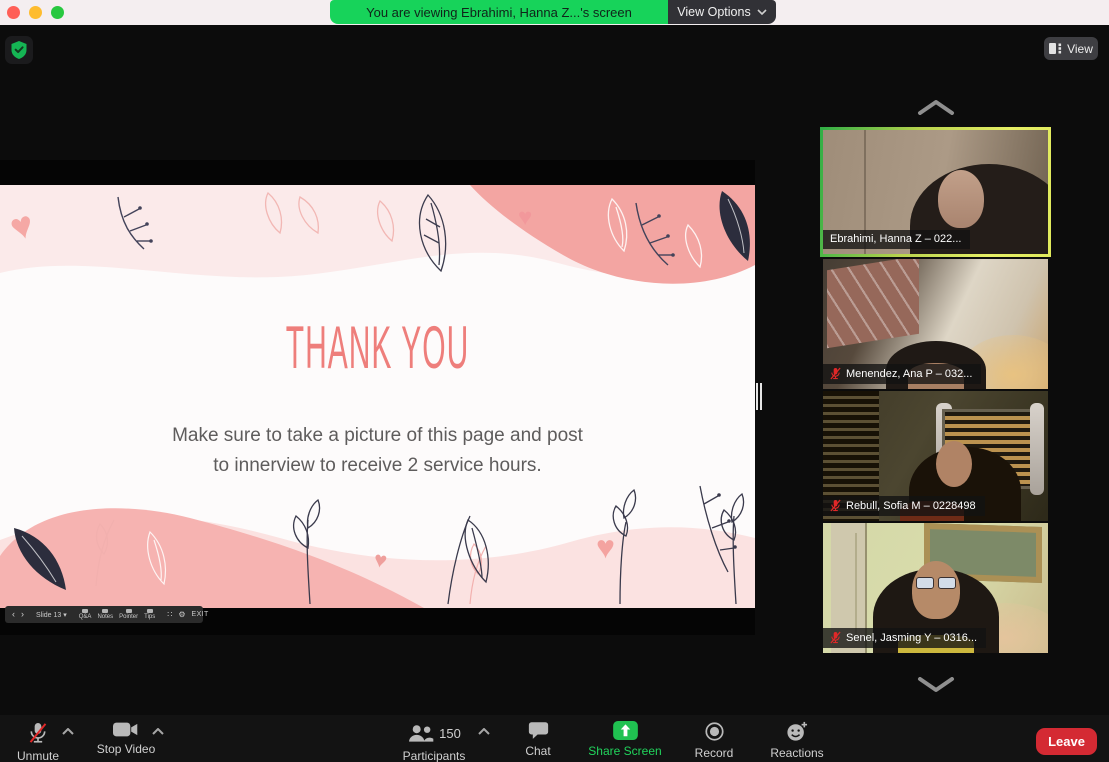 The width and height of the screenshot is (1109, 762). I want to click on security-shield-button, so click(19, 50).